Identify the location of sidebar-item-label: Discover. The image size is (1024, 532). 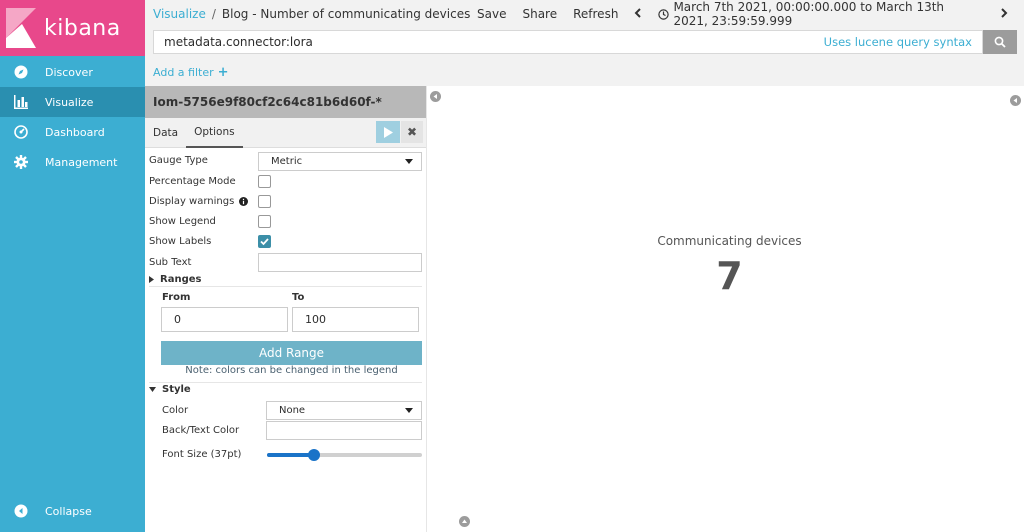
(69, 72).